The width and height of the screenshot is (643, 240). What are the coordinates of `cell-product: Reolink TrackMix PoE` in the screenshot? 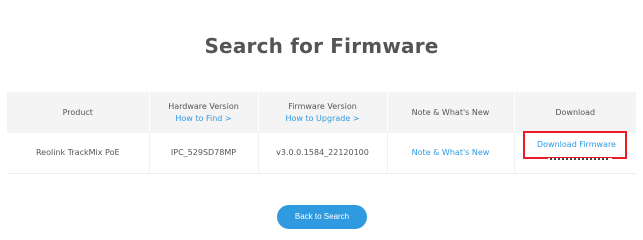 It's located at (78, 153).